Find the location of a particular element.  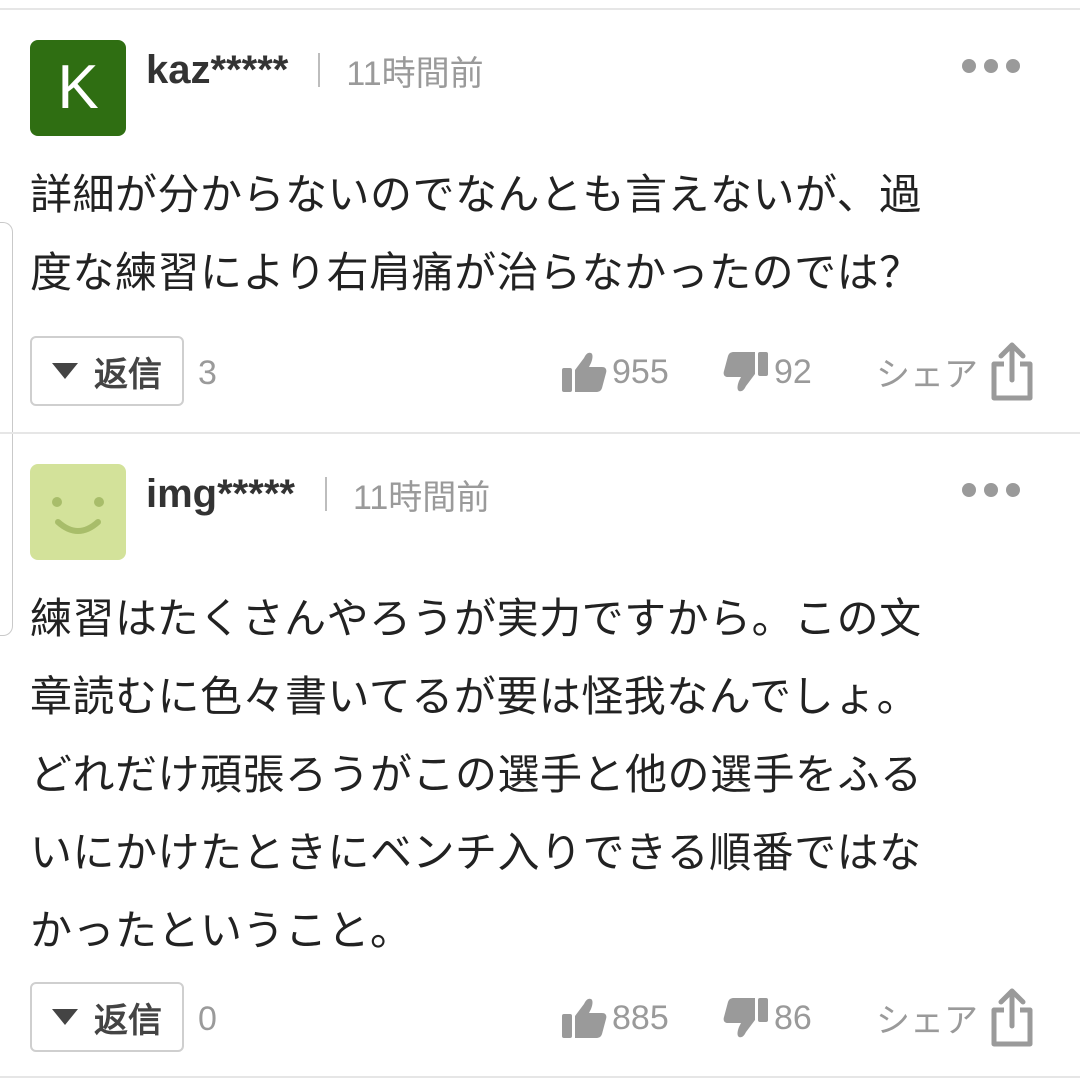

comment-header: img***** 11時間前 is located at coordinates (318, 494).